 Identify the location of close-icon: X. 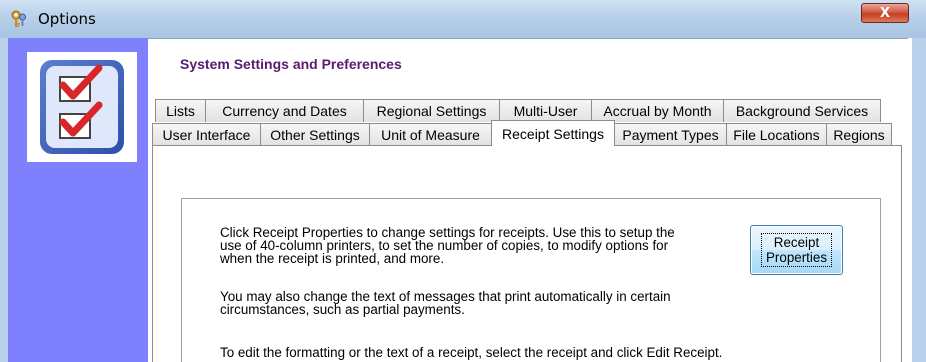
(885, 13).